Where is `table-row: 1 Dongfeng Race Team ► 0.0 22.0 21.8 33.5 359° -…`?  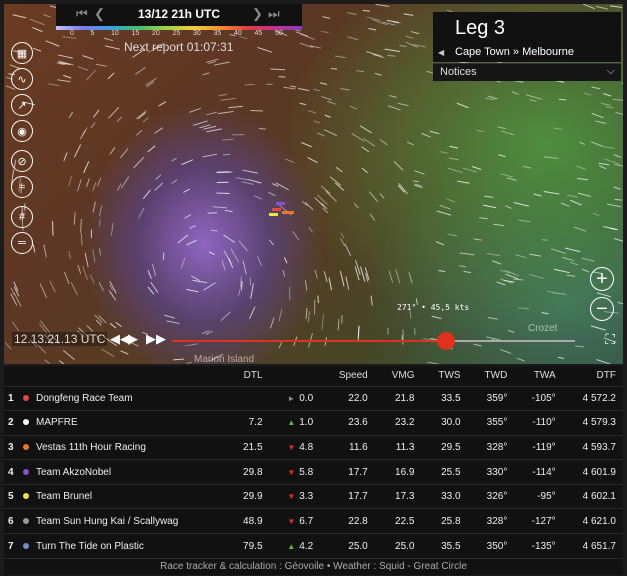 table-row: 1 Dongfeng Race Team ► 0.0 22.0 21.8 33.5 359° -… is located at coordinates (313, 398).